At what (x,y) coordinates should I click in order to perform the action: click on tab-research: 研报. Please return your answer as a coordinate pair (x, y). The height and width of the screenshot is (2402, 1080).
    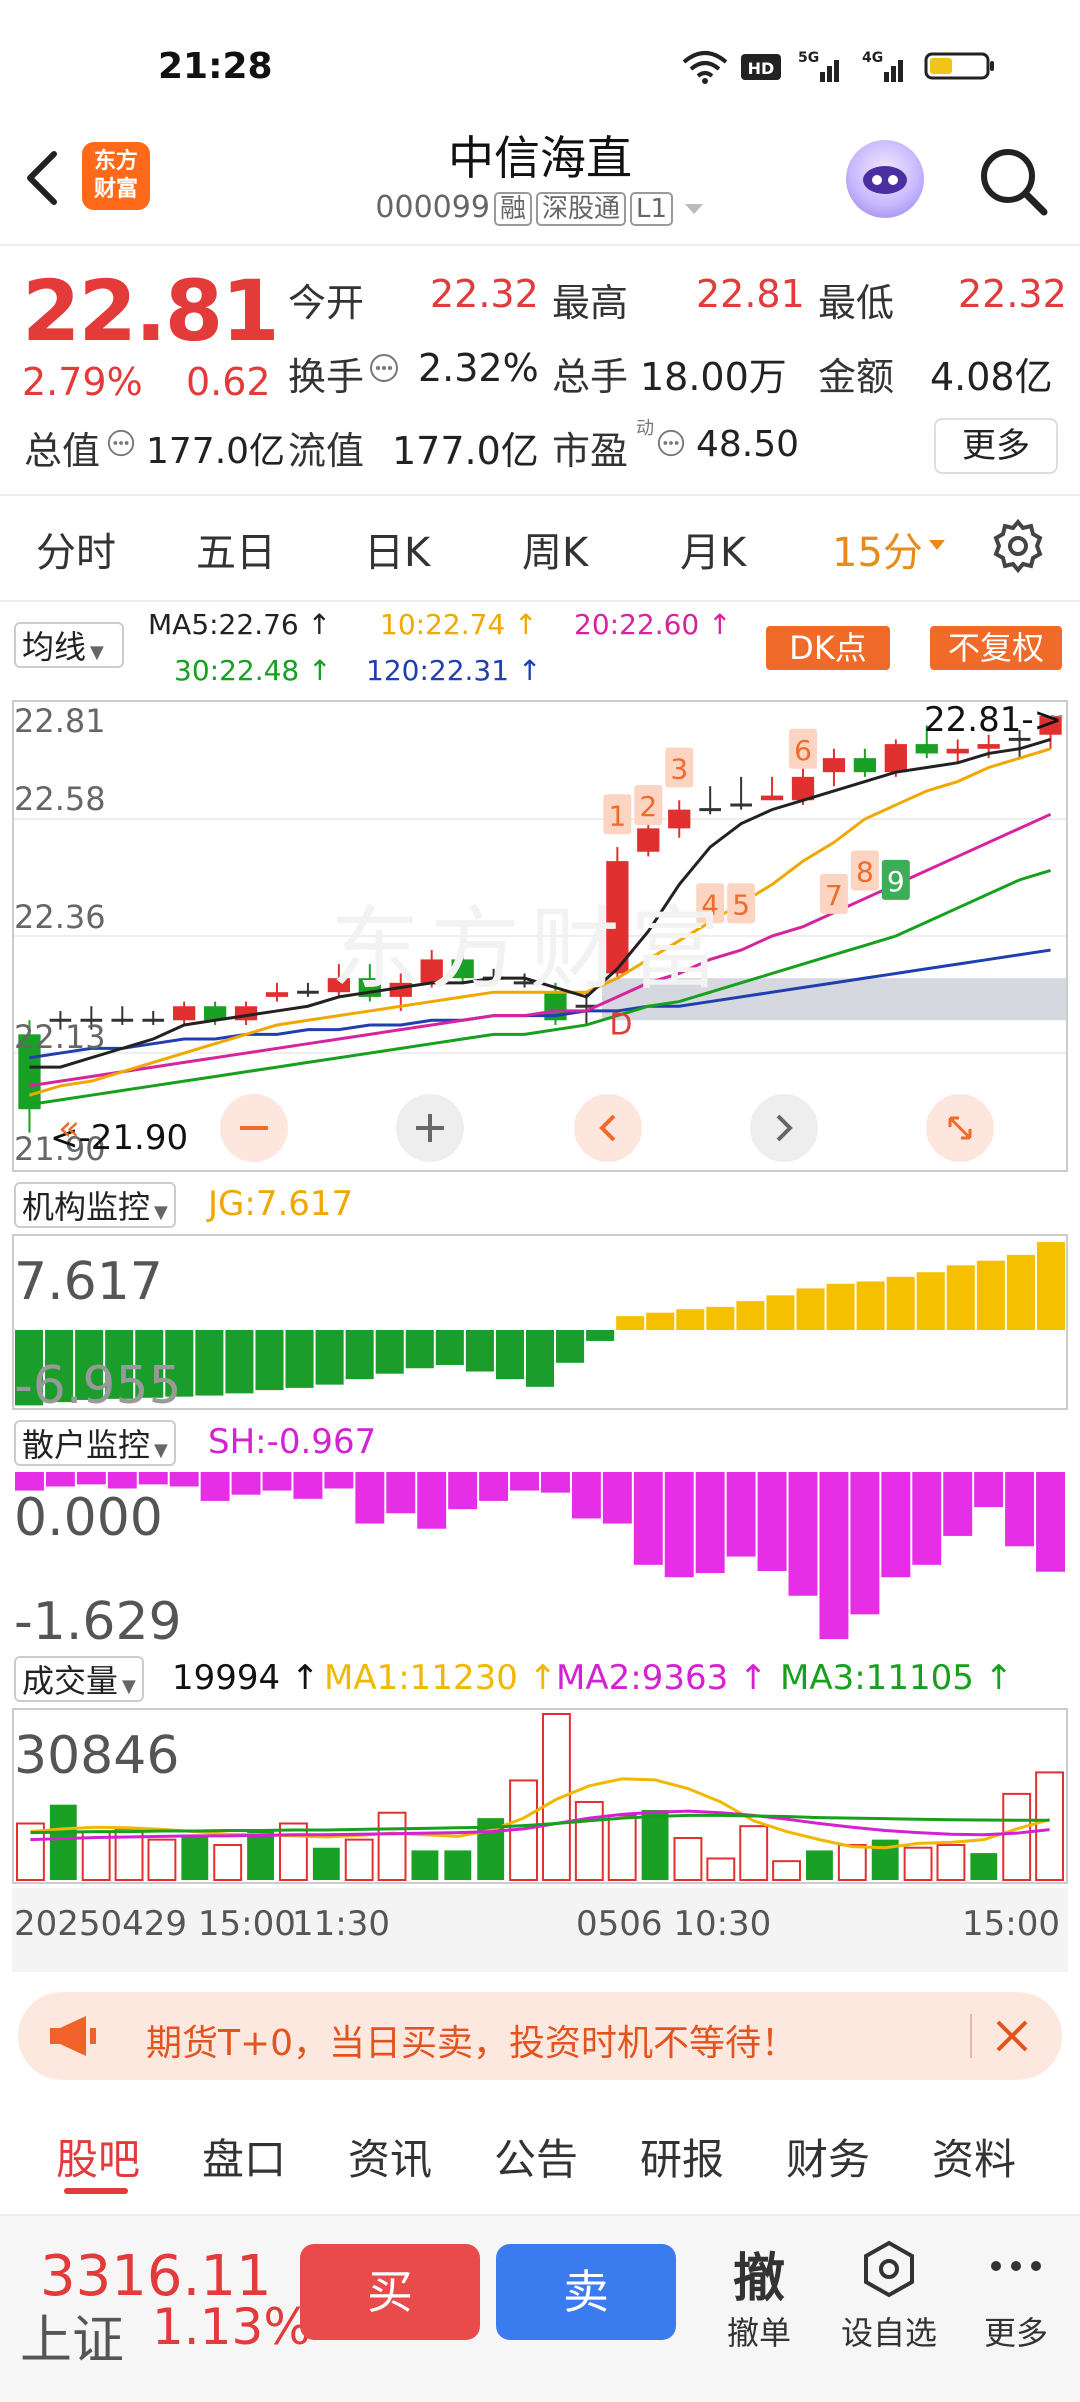
    Looking at the image, I should click on (682, 2156).